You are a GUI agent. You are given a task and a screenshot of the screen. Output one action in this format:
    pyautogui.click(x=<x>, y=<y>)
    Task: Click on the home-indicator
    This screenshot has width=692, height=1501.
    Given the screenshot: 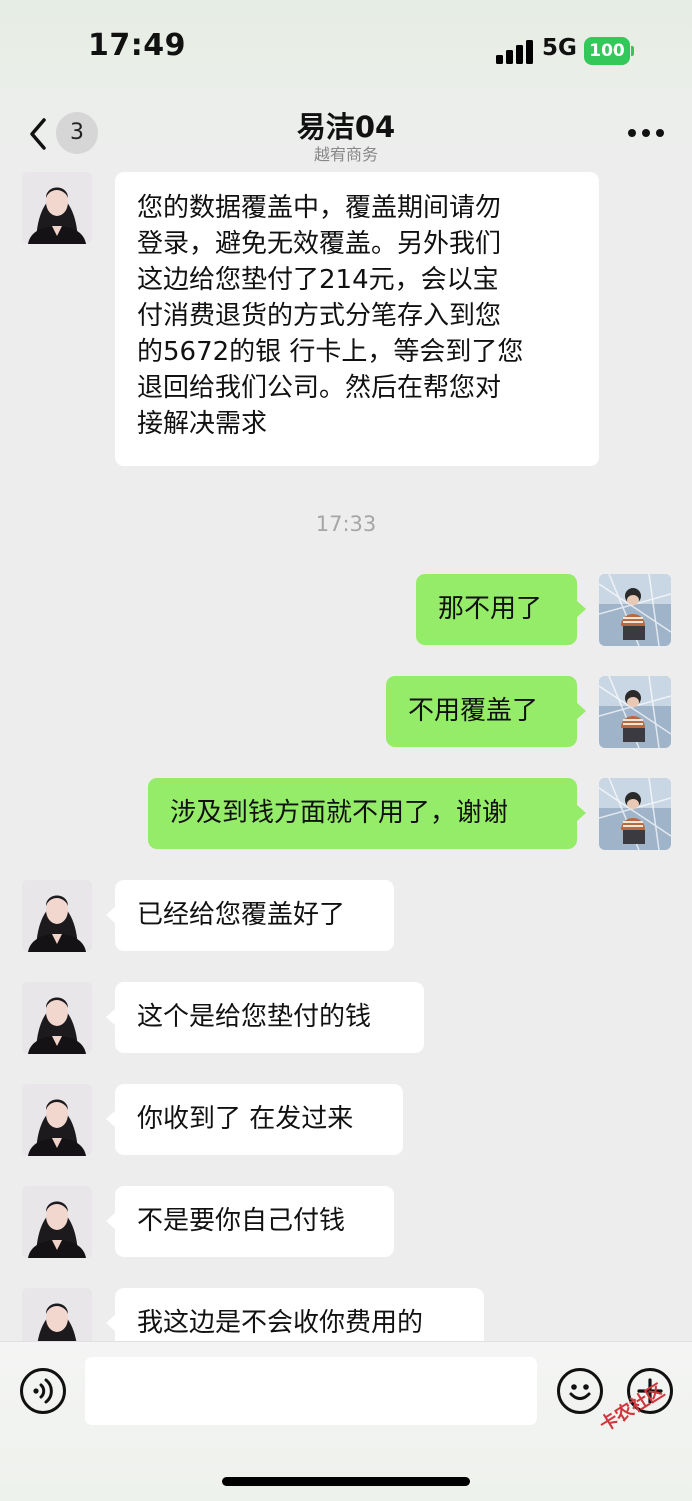 What is the action you would take?
    pyautogui.click(x=346, y=1481)
    